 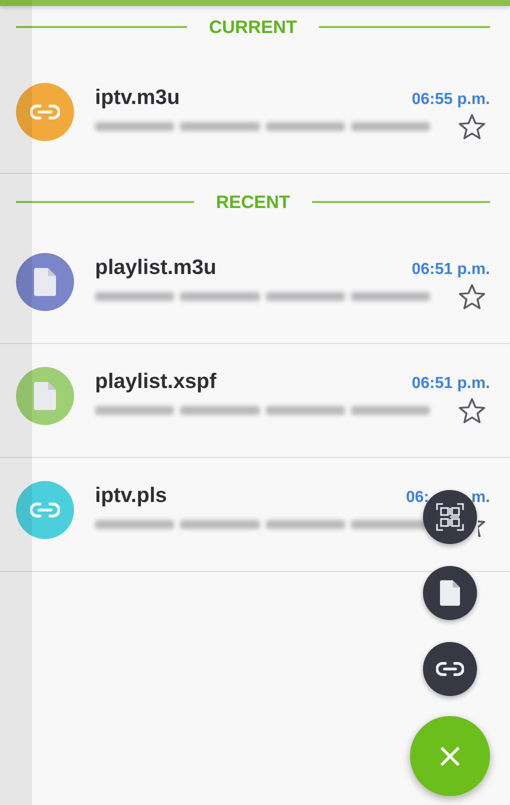 I want to click on playlist-name: iptv.pls, so click(x=131, y=496).